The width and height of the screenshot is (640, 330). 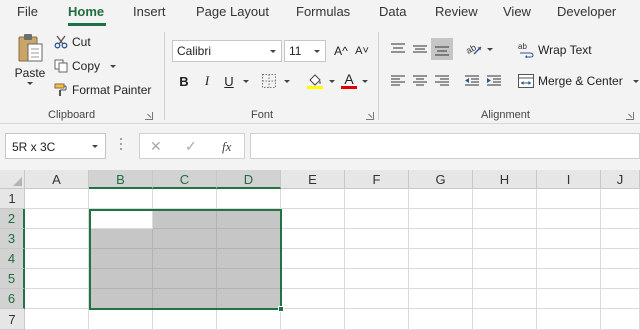 What do you see at coordinates (377, 259) in the screenshot?
I see `cell-f4` at bounding box center [377, 259].